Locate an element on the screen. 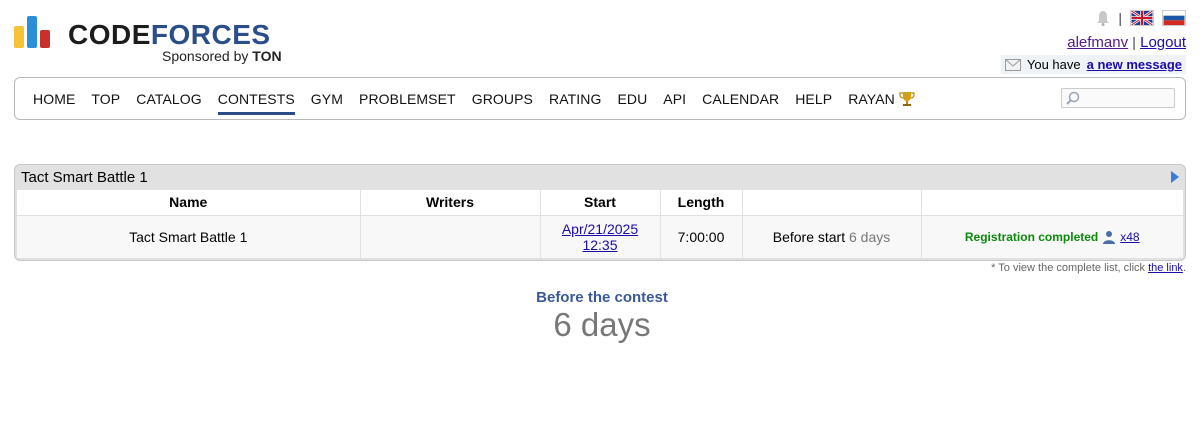 Image resolution: width=1204 pixels, height=434 pixels. footnote-suffix: . is located at coordinates (1184, 268).